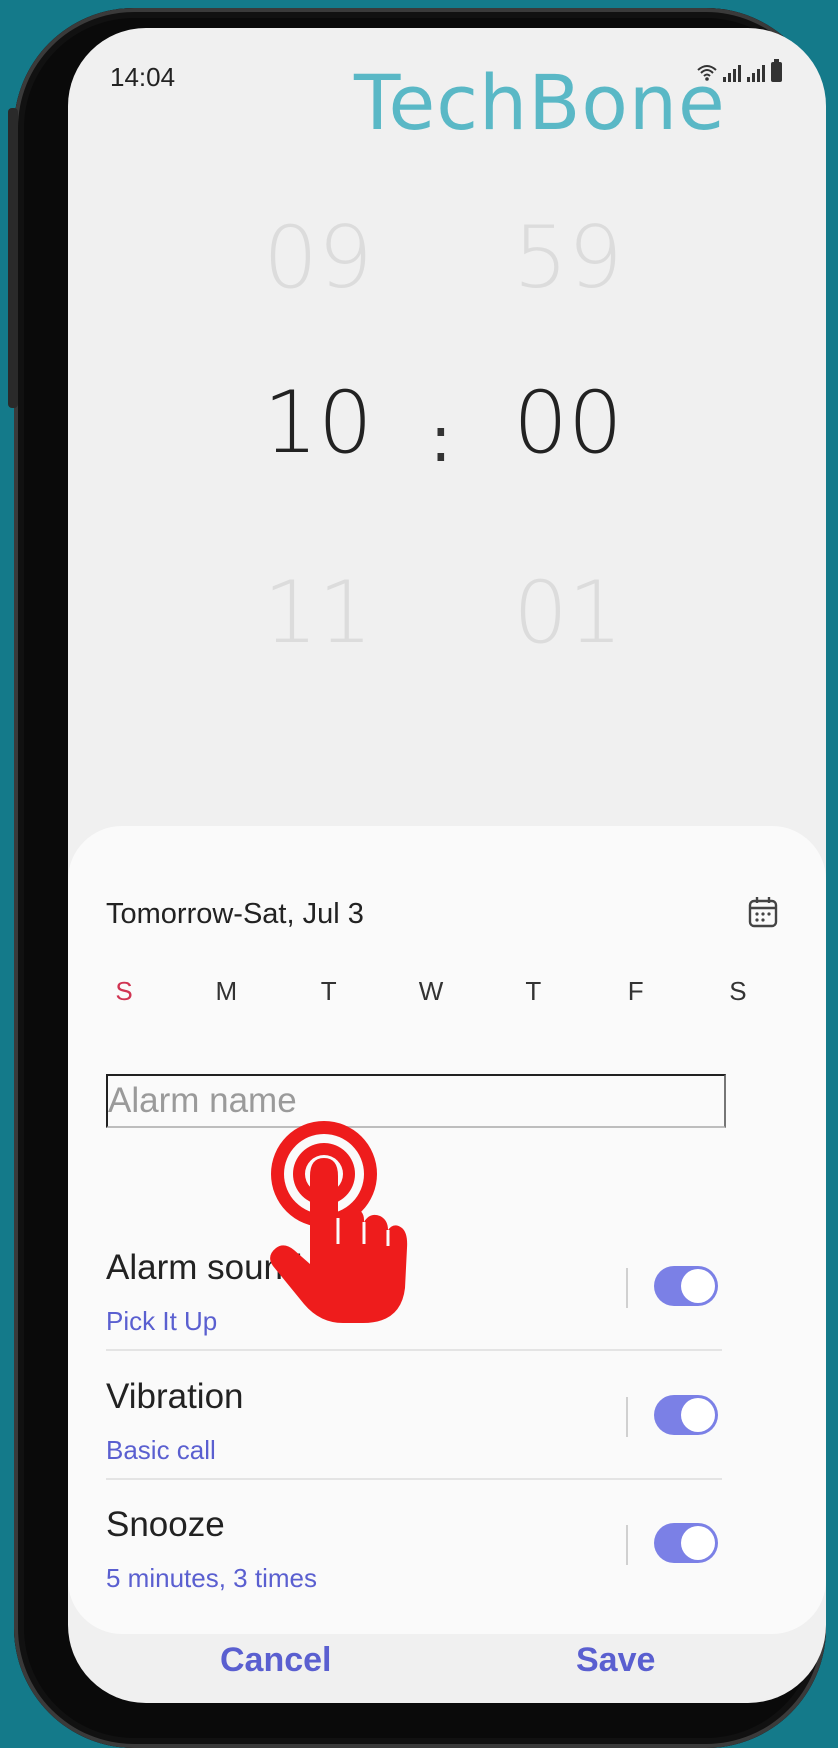 This screenshot has height=1748, width=838. I want to click on minute-current: 00, so click(568, 423).